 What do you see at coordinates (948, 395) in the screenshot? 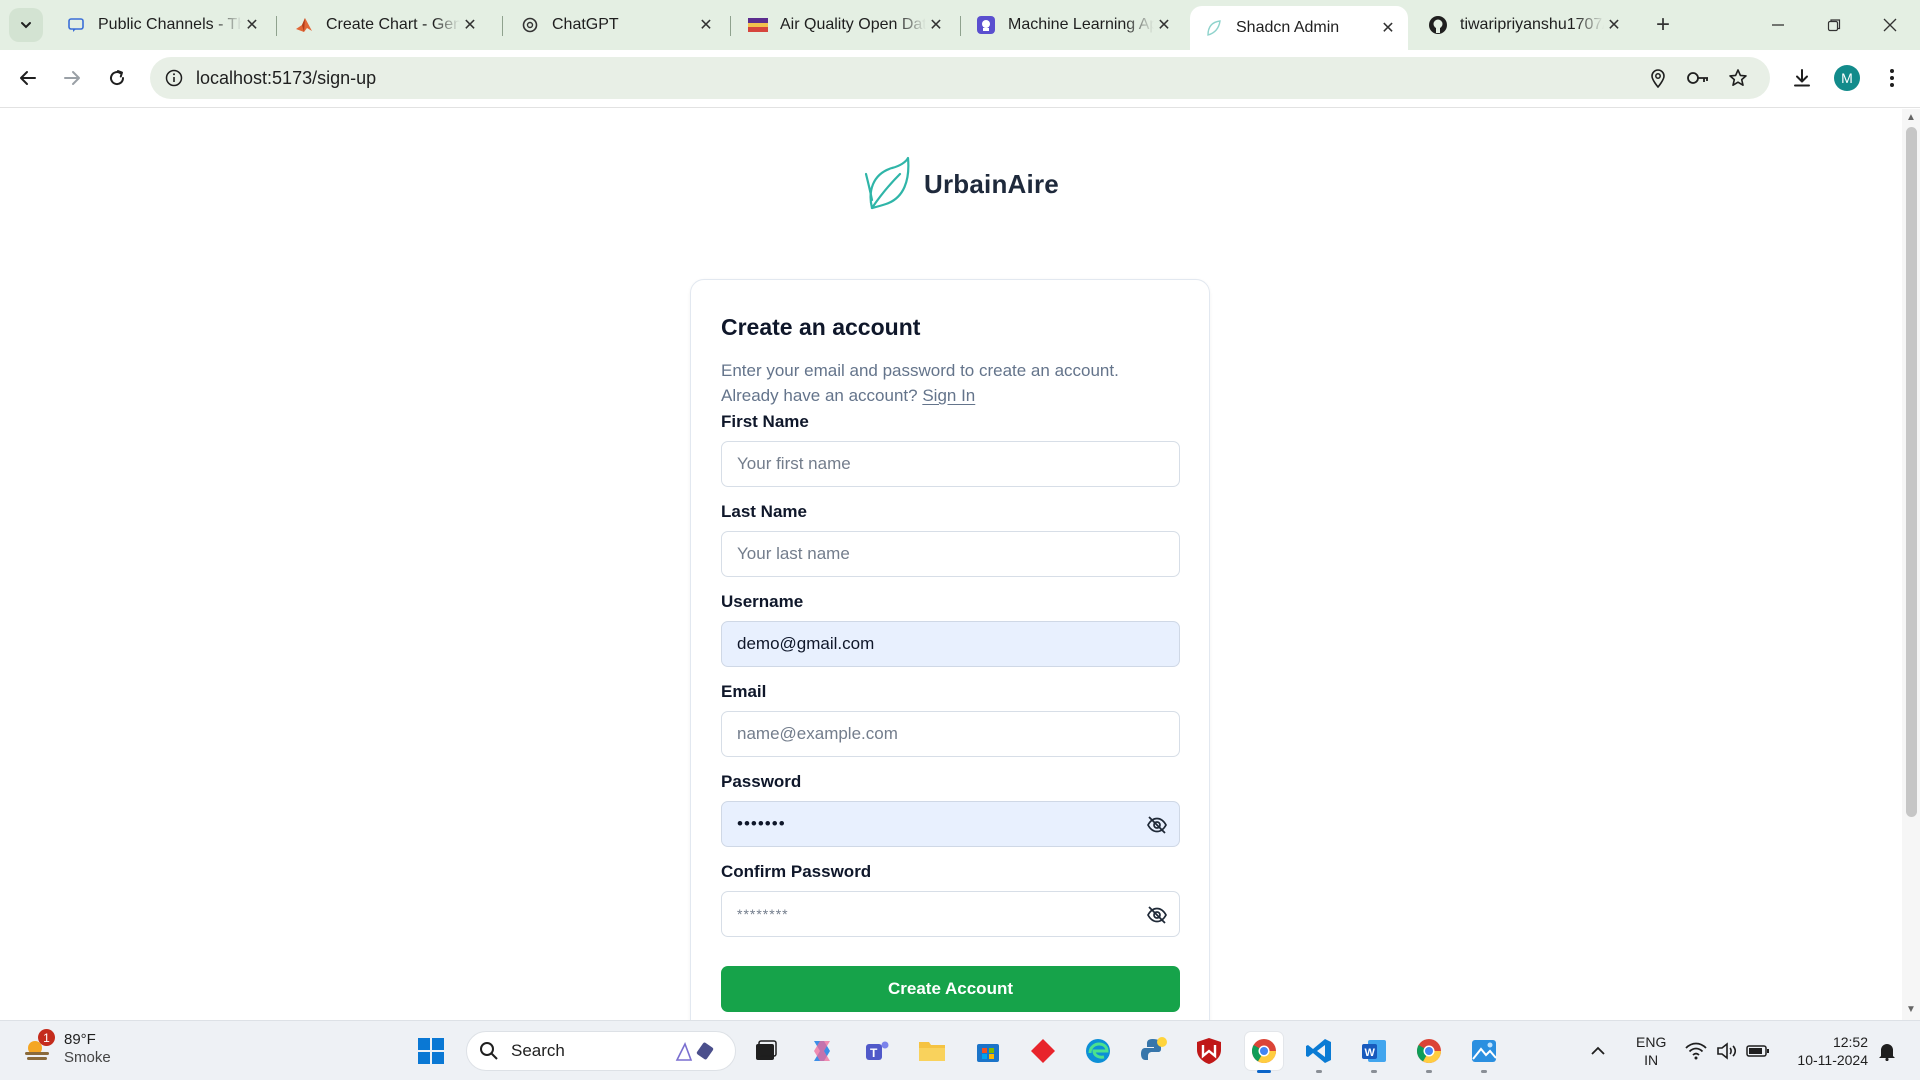
I see `signin-link: Sign In` at bounding box center [948, 395].